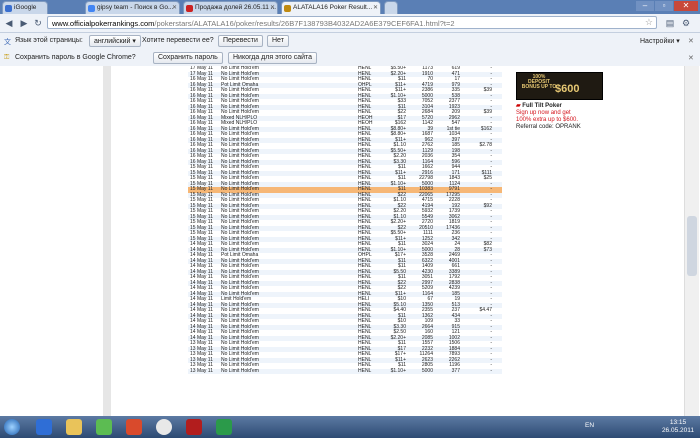  Describe the element at coordinates (24, 23) in the screenshot. I see `forward-icon: ▶` at that location.